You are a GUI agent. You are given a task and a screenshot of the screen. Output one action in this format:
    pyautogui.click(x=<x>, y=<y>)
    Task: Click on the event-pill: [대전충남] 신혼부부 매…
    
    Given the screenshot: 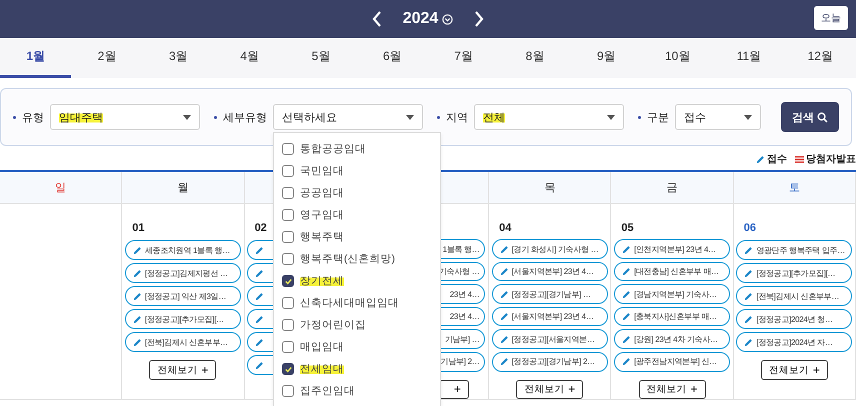 What is the action you would take?
    pyautogui.click(x=672, y=272)
    